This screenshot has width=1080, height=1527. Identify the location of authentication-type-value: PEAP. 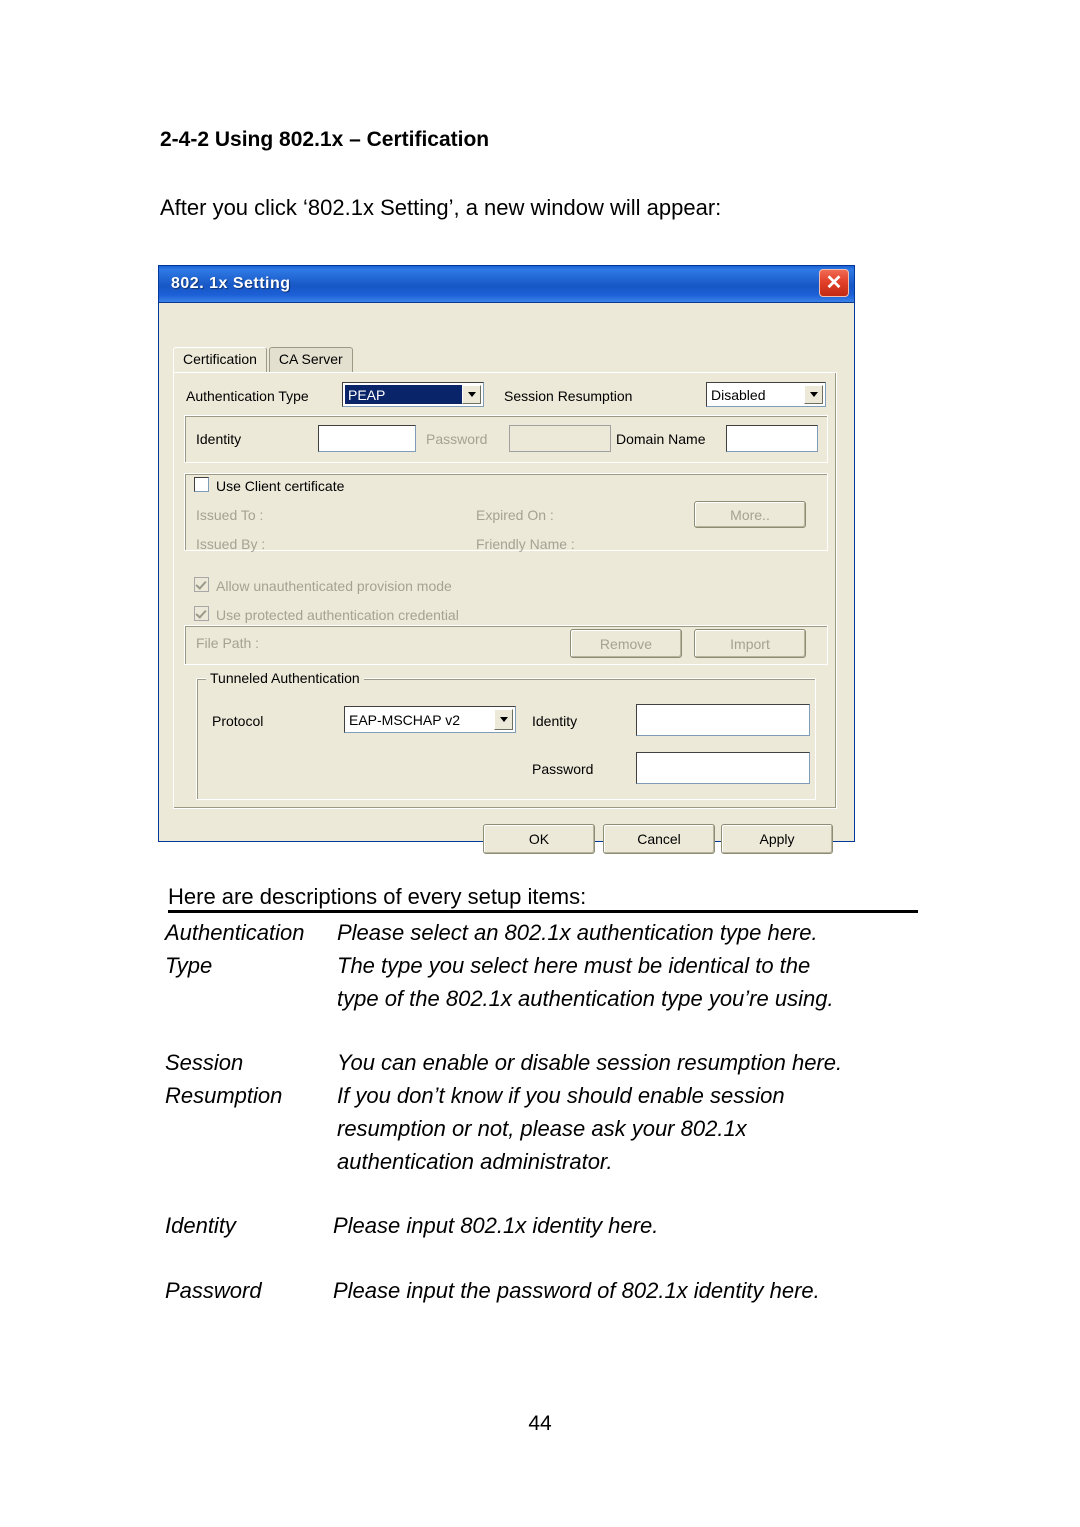
(403, 394).